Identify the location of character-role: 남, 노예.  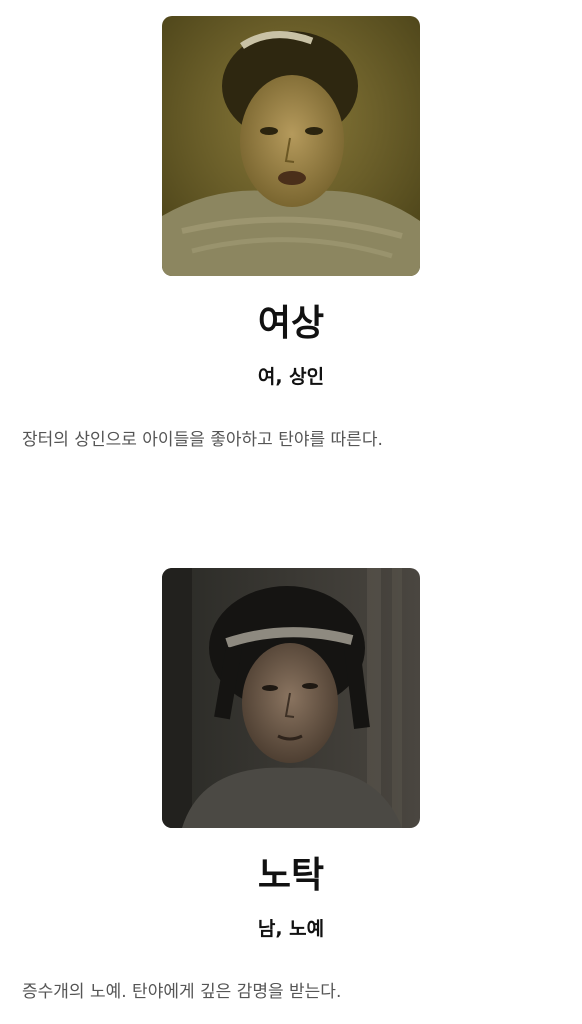
(291, 929).